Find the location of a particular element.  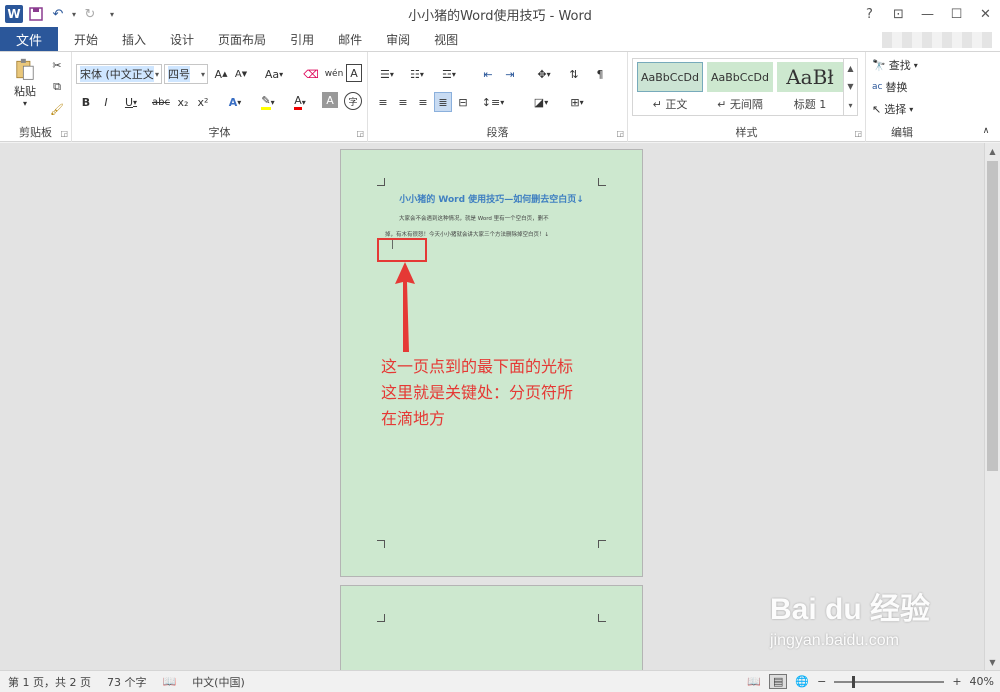

undo-dropdown-icon: ▾ is located at coordinates (74, 14).